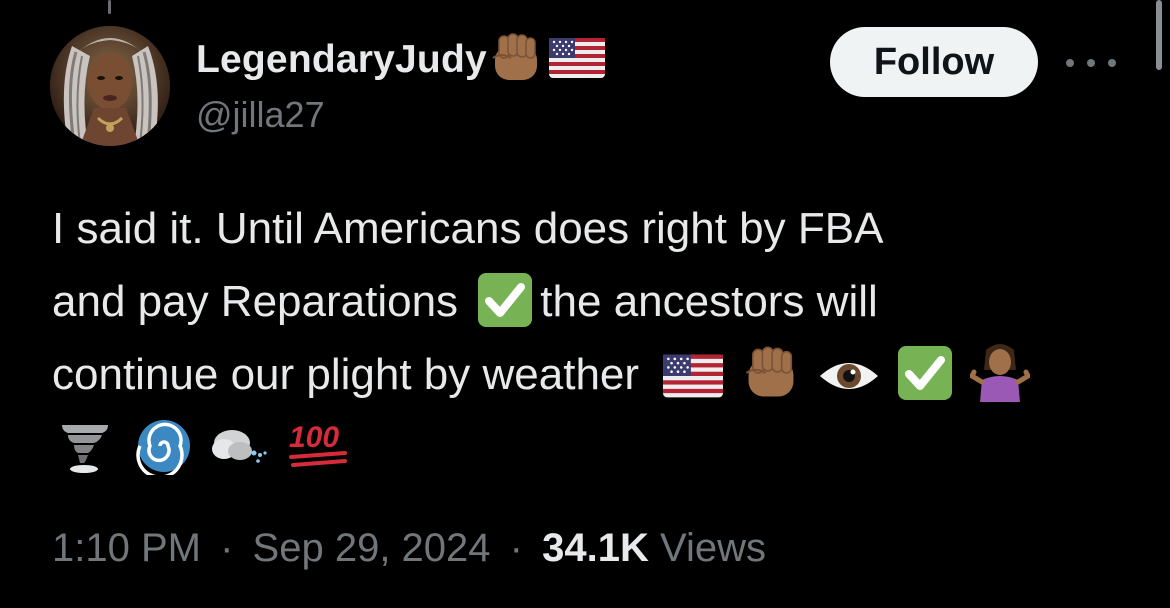 The image size is (1170, 608). Describe the element at coordinates (164, 450) in the screenshot. I see `cyclone-icon` at that location.